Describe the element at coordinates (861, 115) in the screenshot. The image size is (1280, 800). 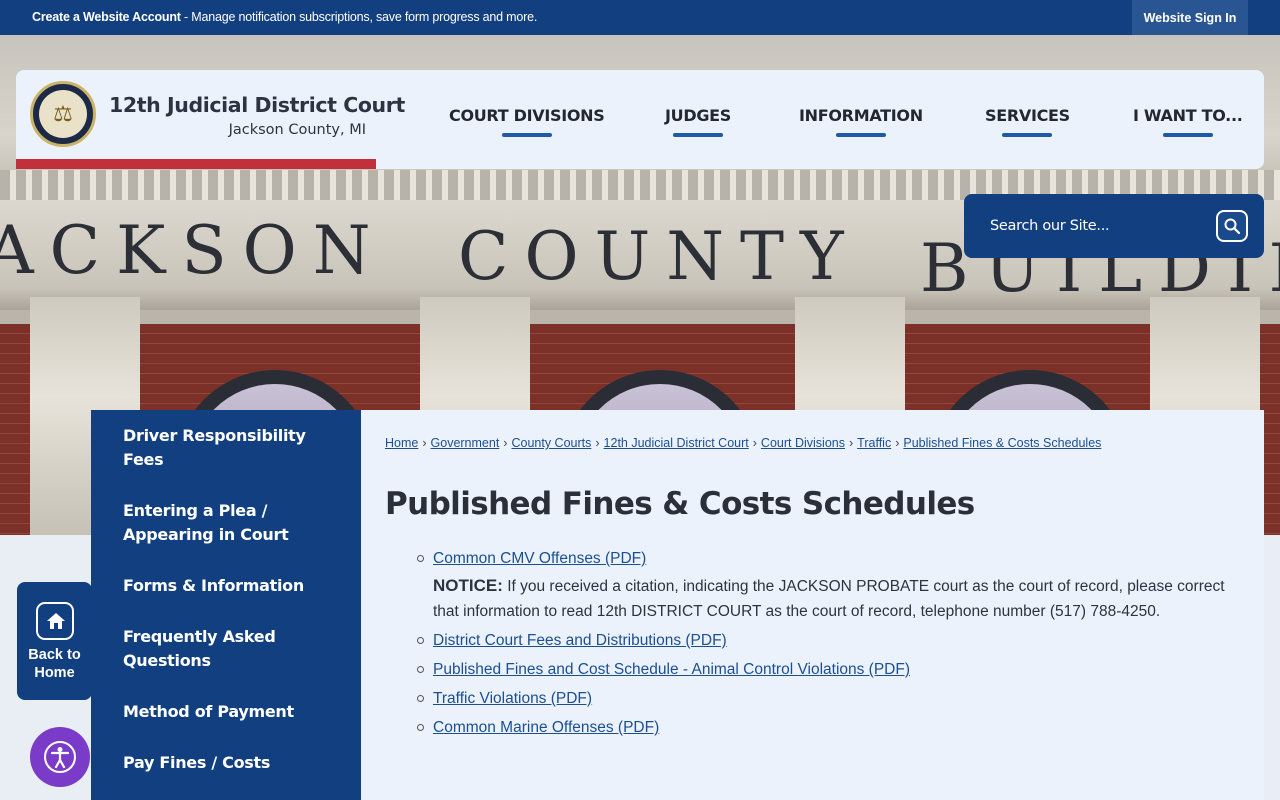
I see `nav-label: INFORMATION` at that location.